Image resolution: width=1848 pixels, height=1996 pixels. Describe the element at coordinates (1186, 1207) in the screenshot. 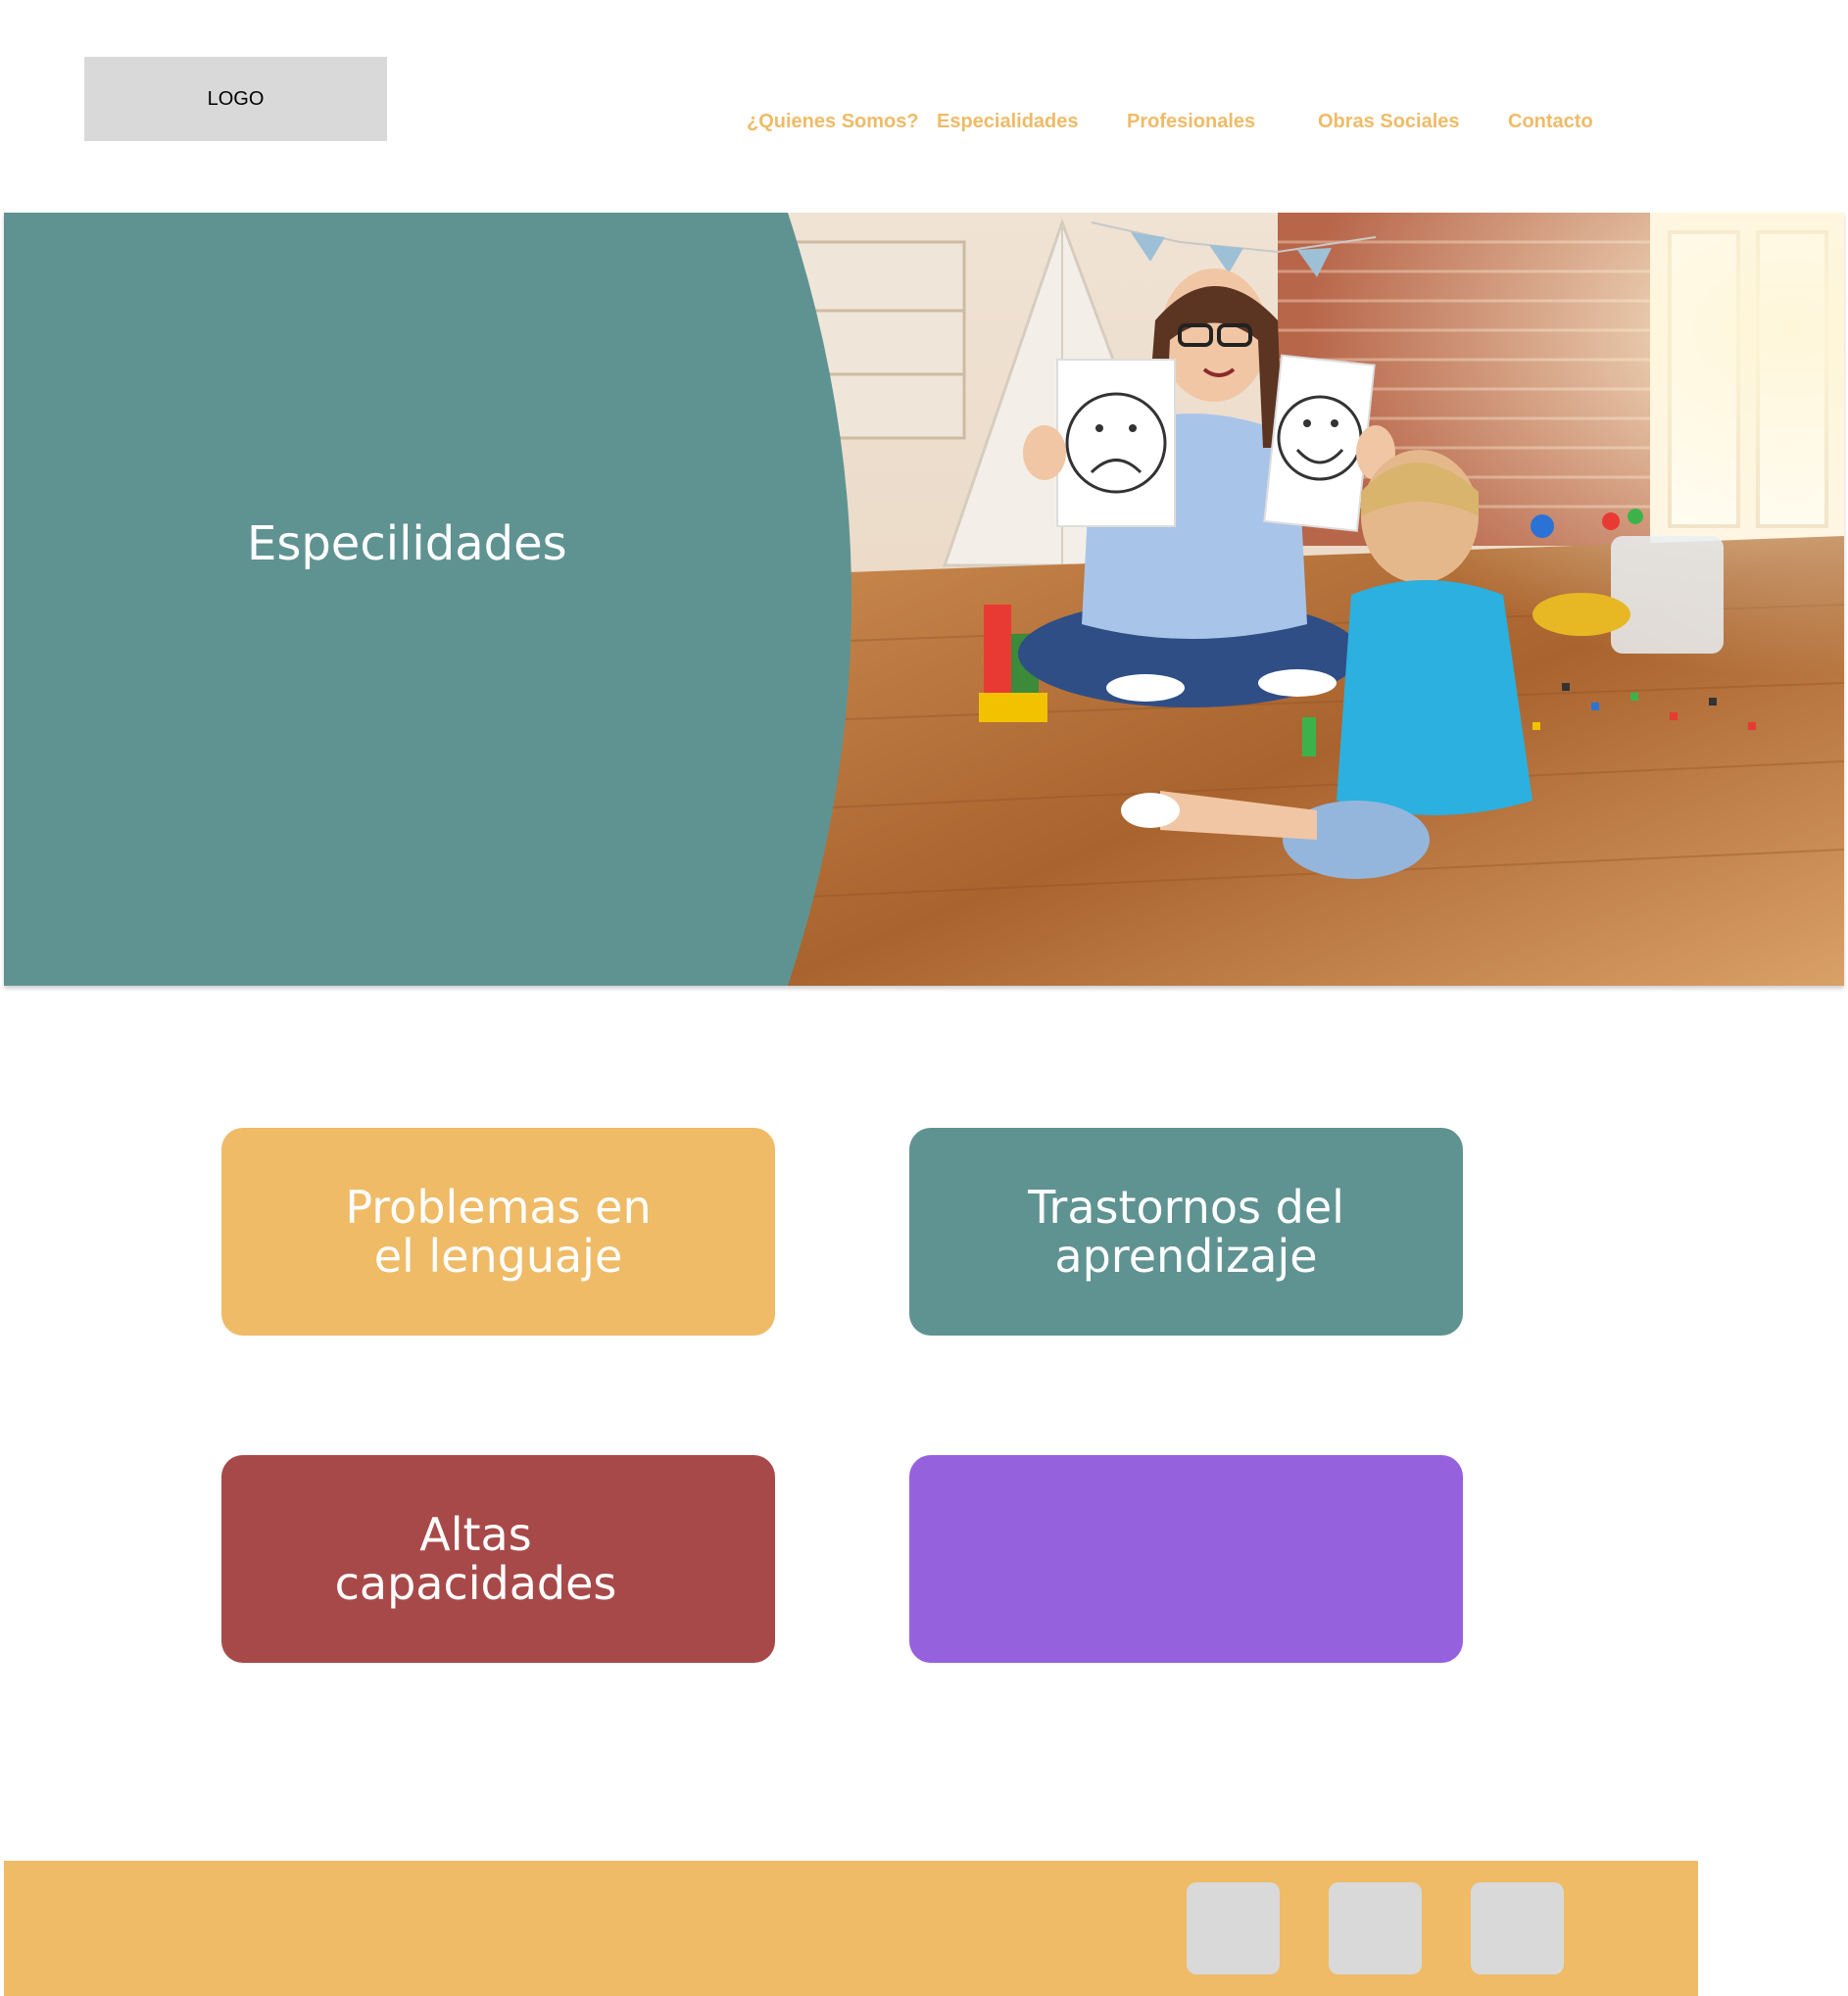

I see `card-label-line1: Trastornos del` at that location.